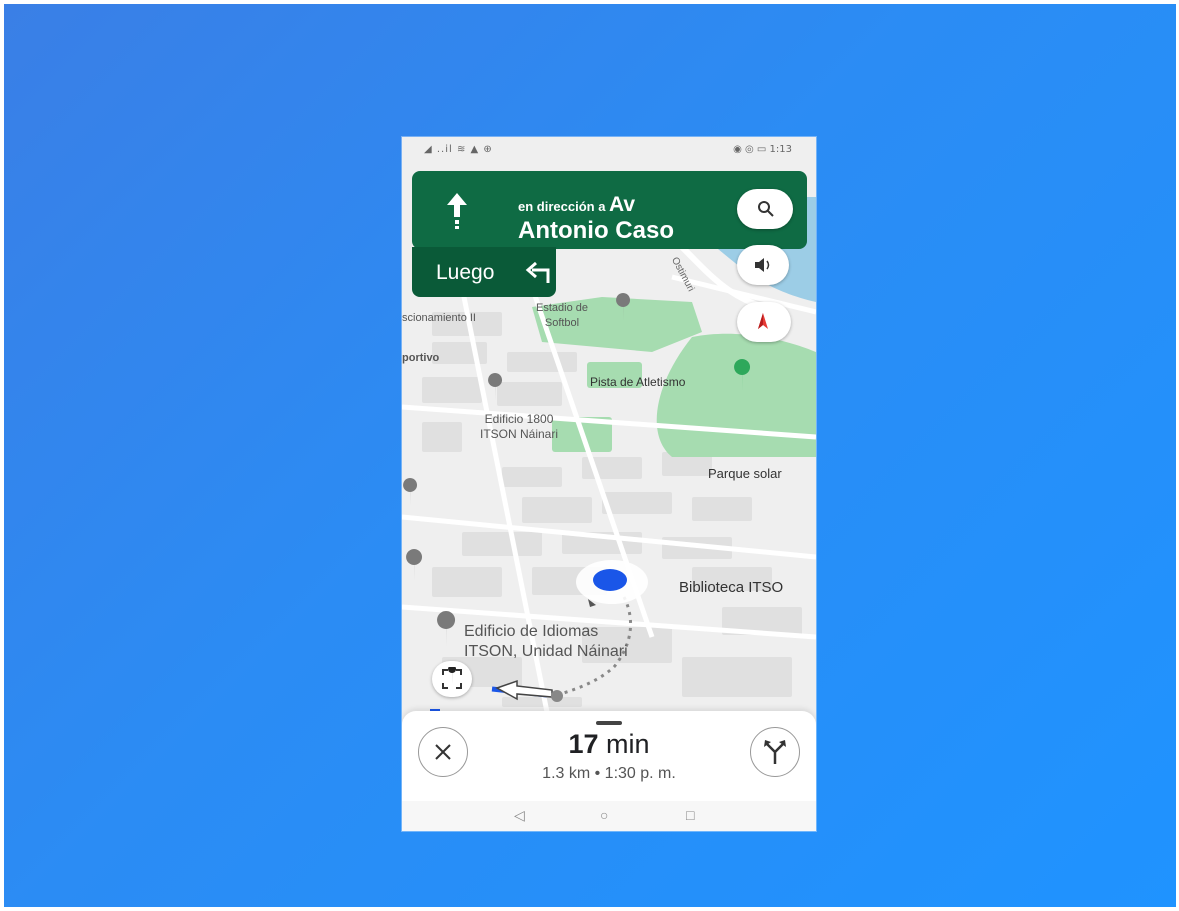 This screenshot has width=1179, height=911. I want to click on map-label-parque-solar: Parque solar, so click(745, 473).